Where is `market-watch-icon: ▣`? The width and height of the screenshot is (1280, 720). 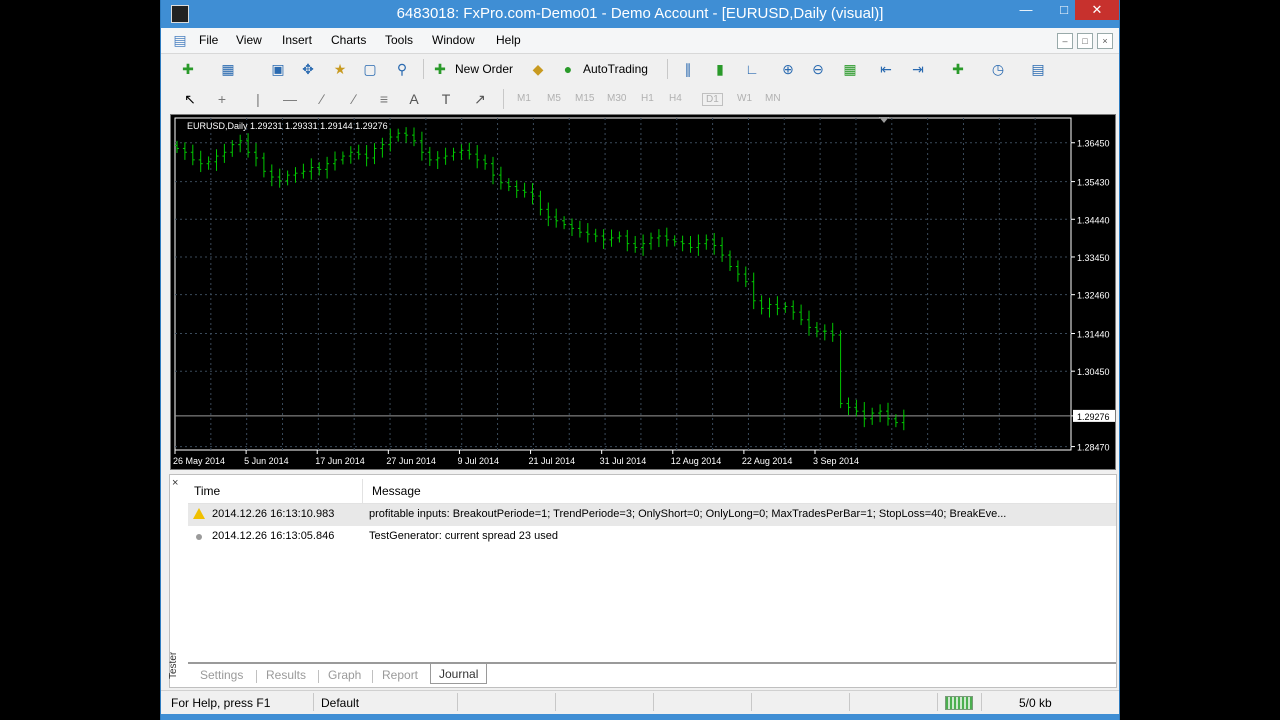
market-watch-icon: ▣ is located at coordinates (278, 69).